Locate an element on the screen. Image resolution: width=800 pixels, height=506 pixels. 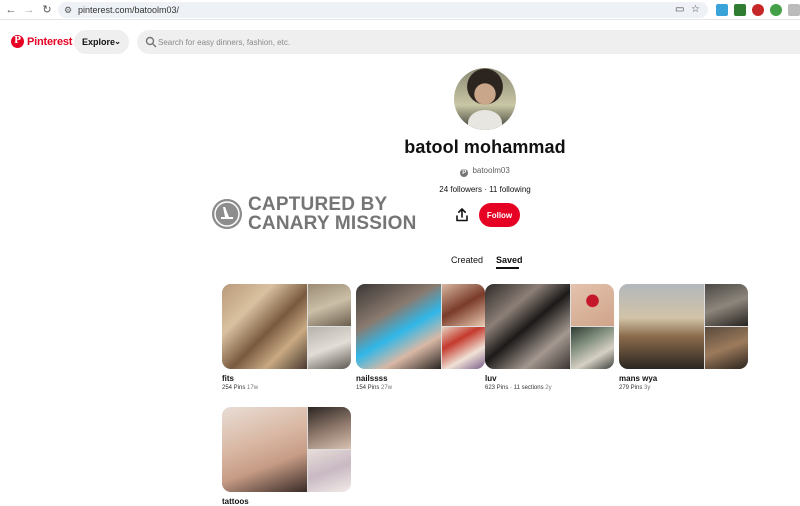
board-age: 17w is located at coordinates (253, 388).